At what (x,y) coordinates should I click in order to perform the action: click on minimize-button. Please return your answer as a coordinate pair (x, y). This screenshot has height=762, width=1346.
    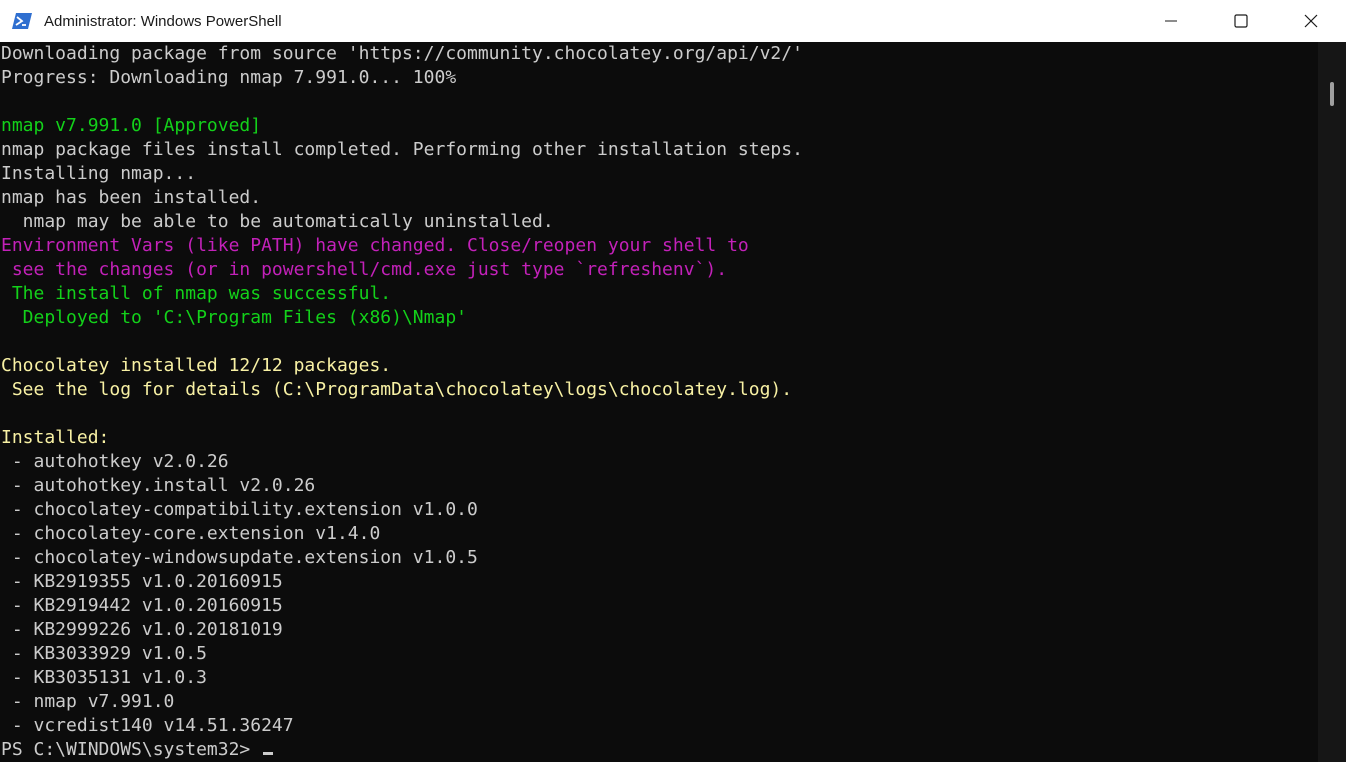
    Looking at the image, I should click on (1171, 21).